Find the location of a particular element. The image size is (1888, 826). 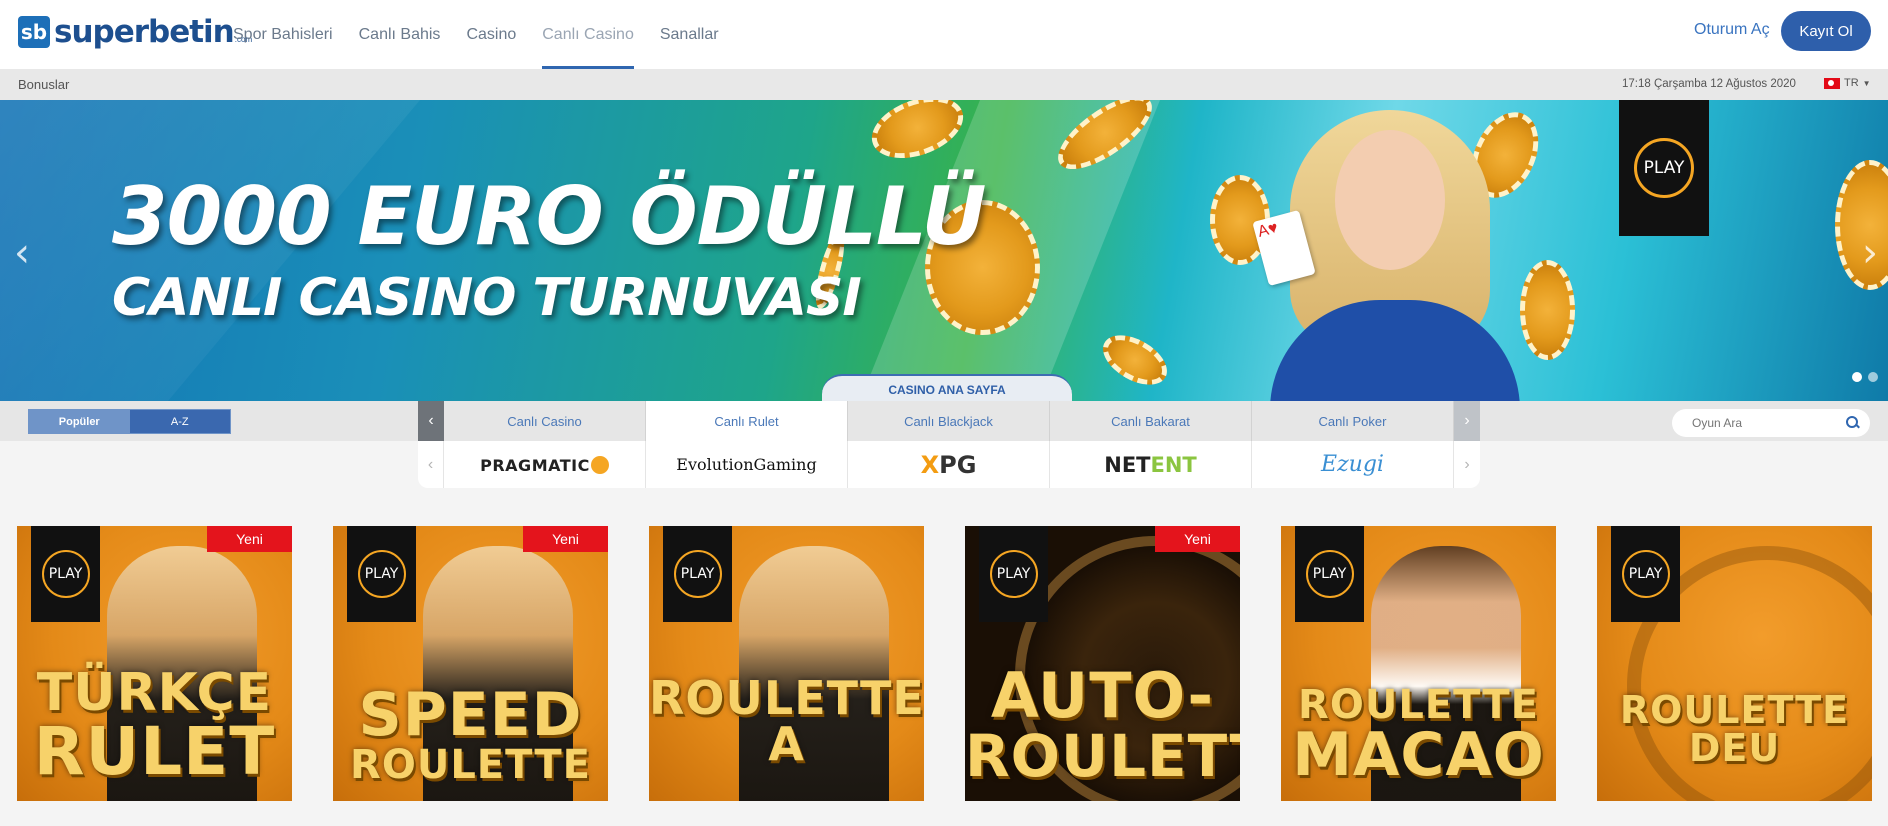

provider-xpg: XPG is located at coordinates (949, 464).